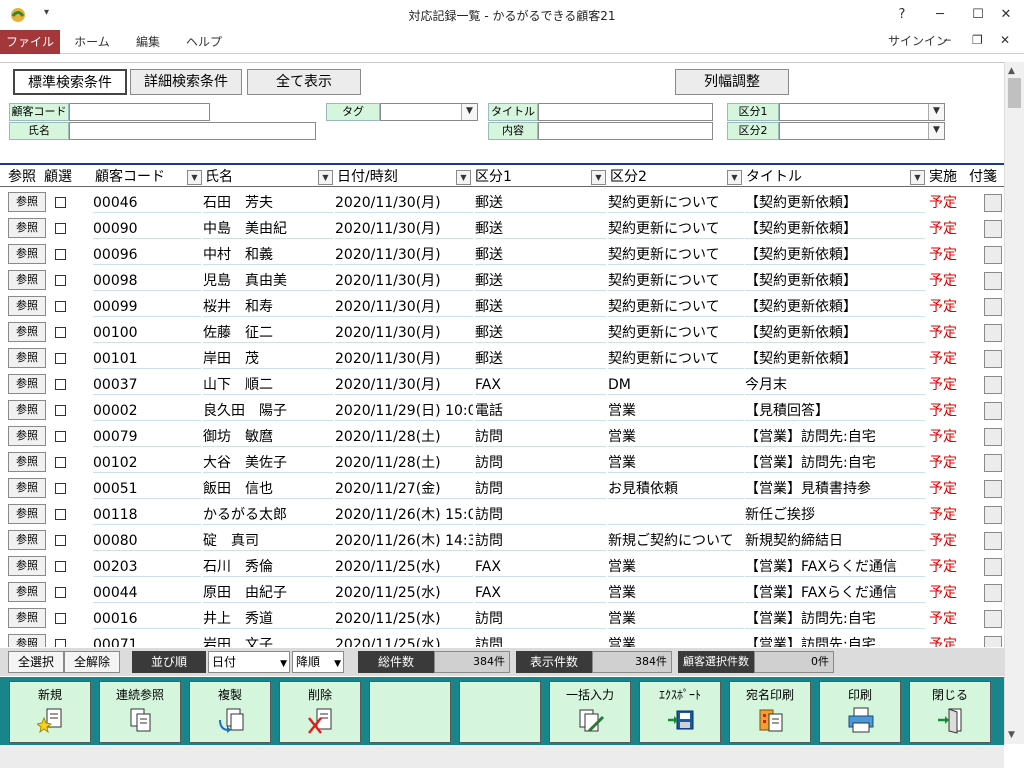 This screenshot has height=768, width=1024. Describe the element at coordinates (493, 177) in the screenshot. I see `col-cat1: 区分1` at that location.